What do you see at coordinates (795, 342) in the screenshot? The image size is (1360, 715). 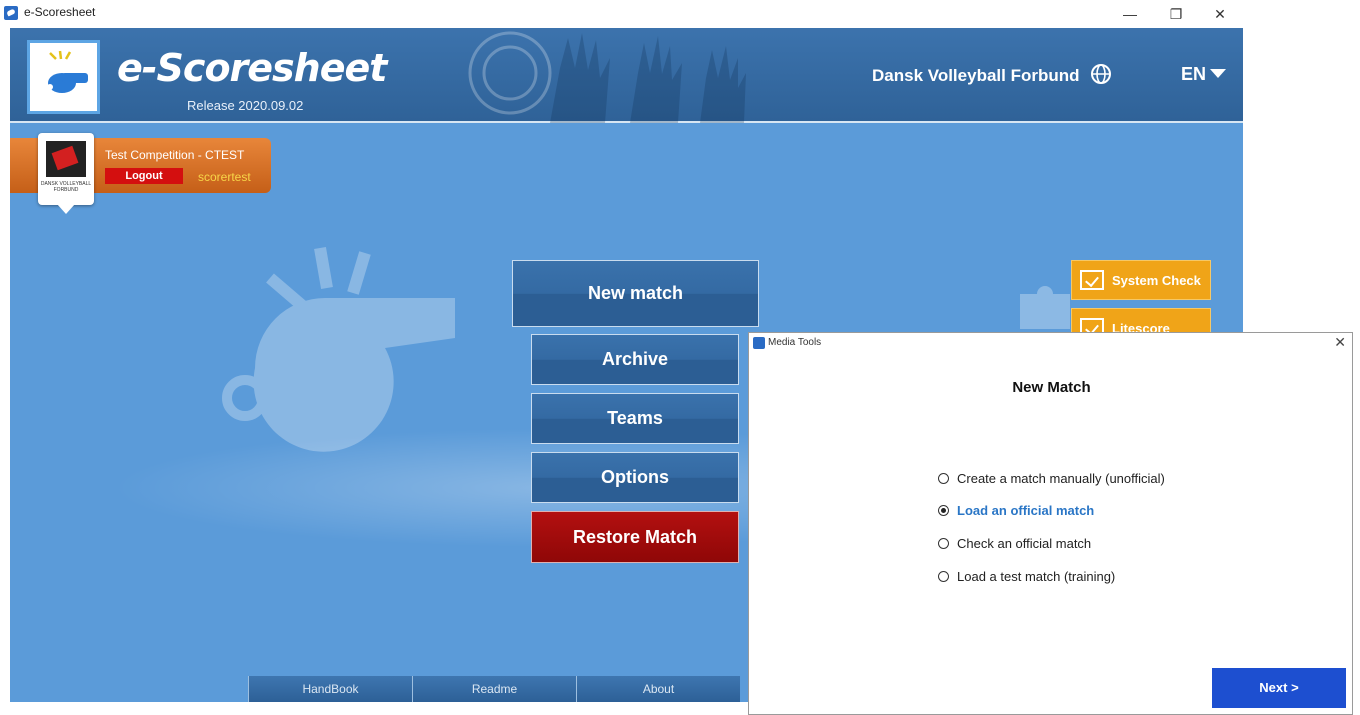 I see `dialog-window-title: Media Tools` at bounding box center [795, 342].